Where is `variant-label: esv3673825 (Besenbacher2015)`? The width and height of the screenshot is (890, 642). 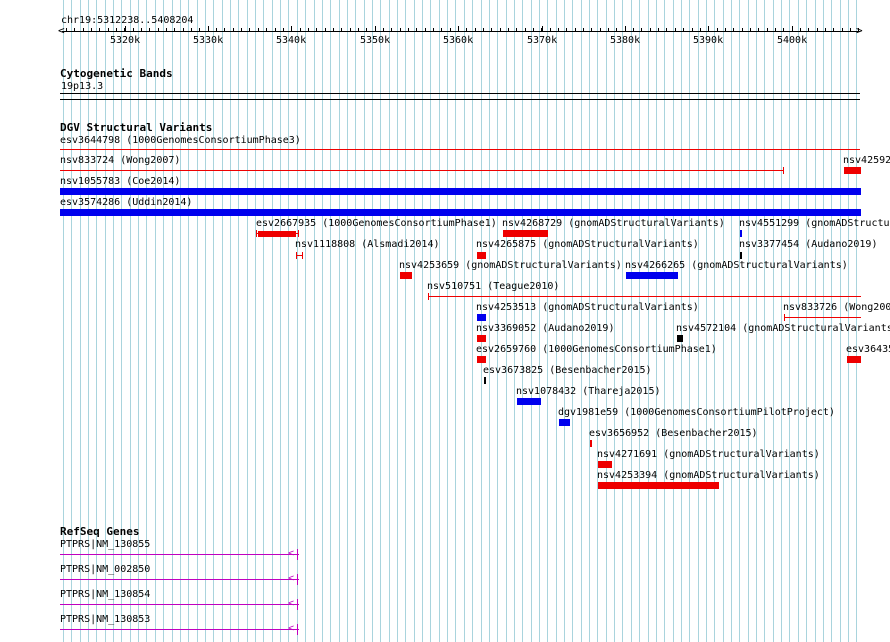 variant-label: esv3673825 (Besenbacher2015) is located at coordinates (567, 370).